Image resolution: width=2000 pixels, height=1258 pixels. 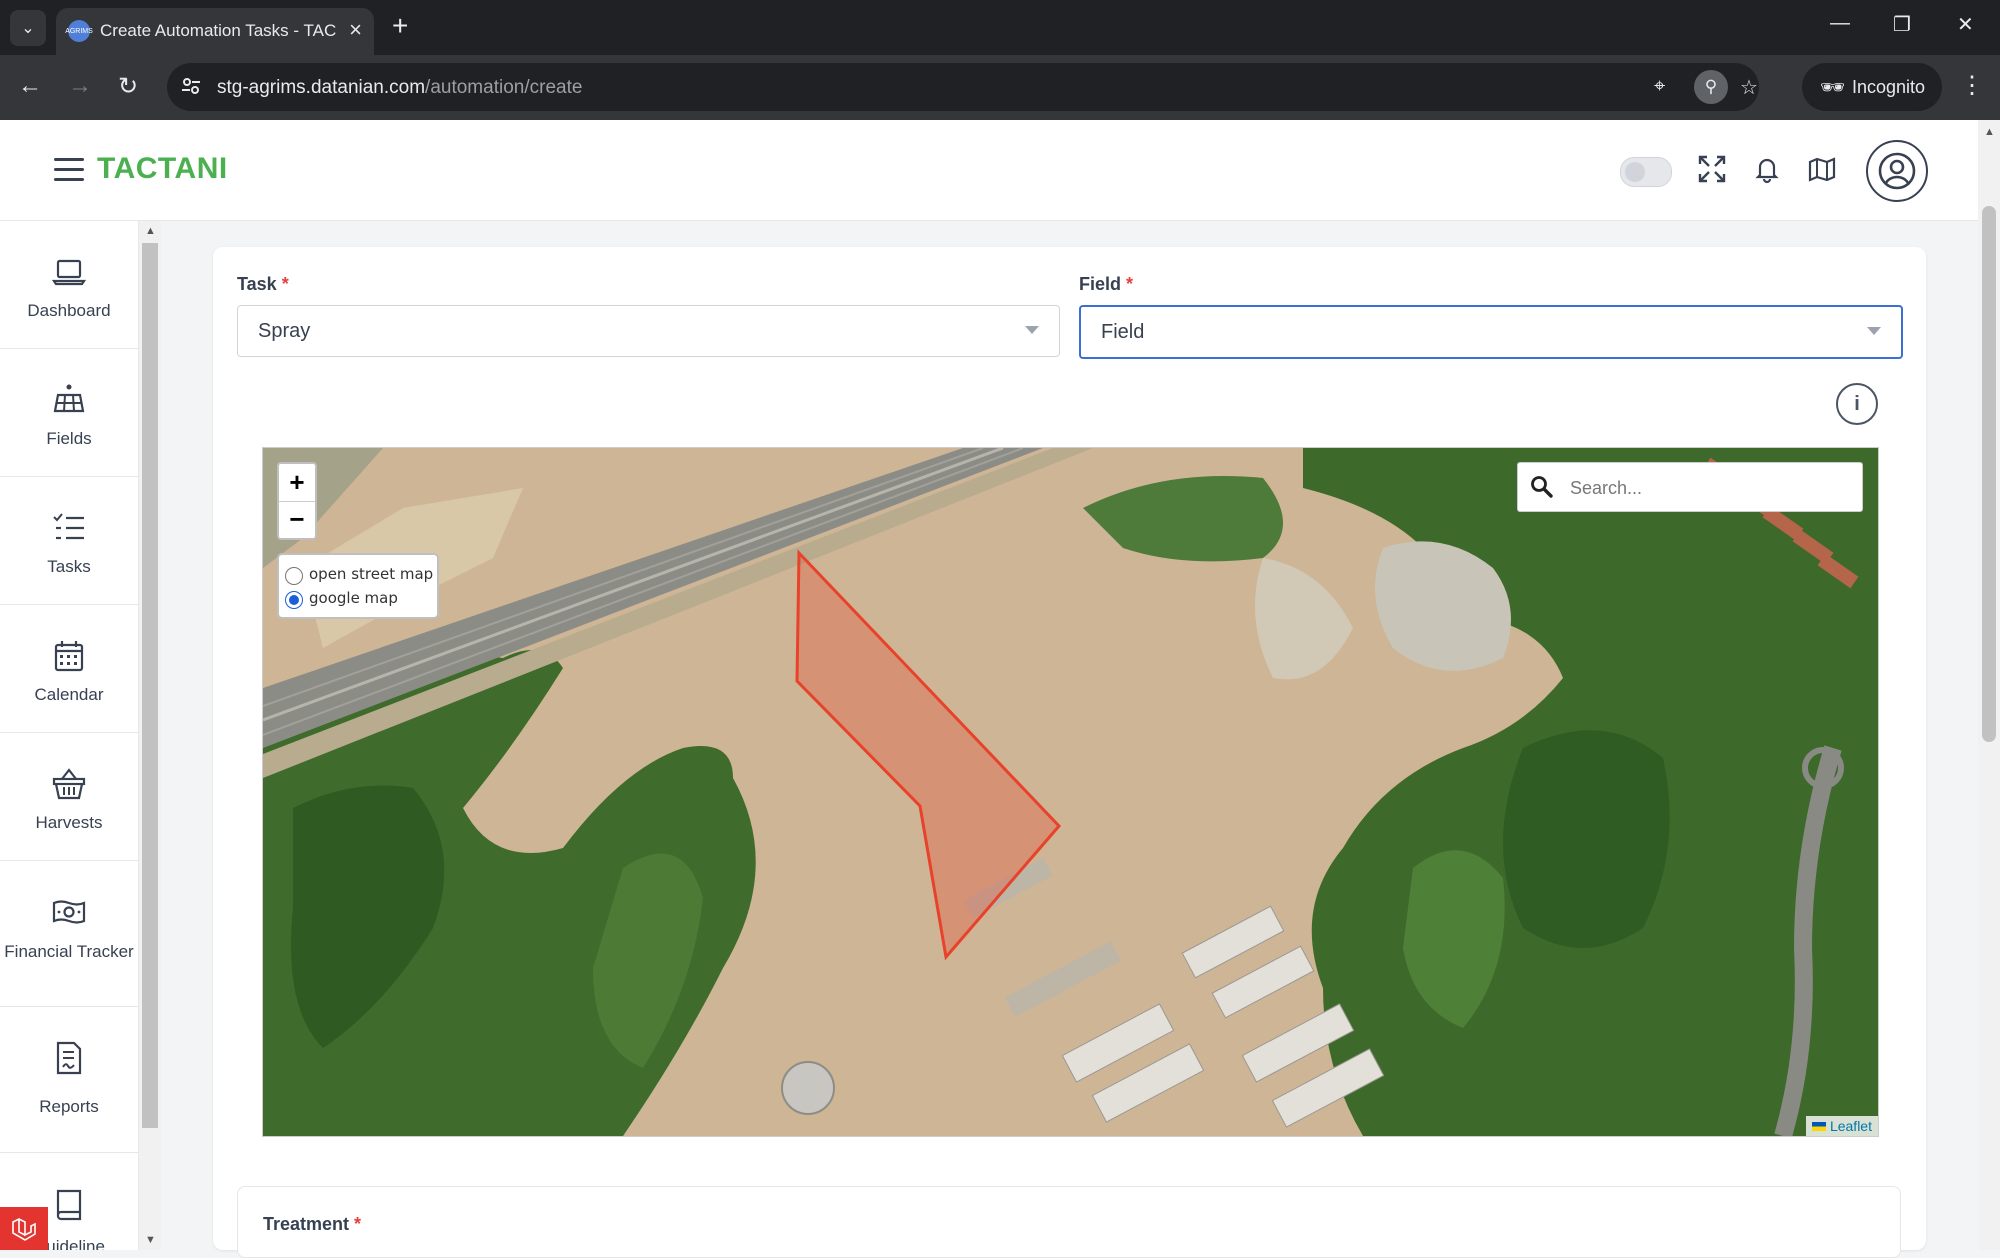 I want to click on sidebar-item-fields: Fields, so click(x=69, y=413).